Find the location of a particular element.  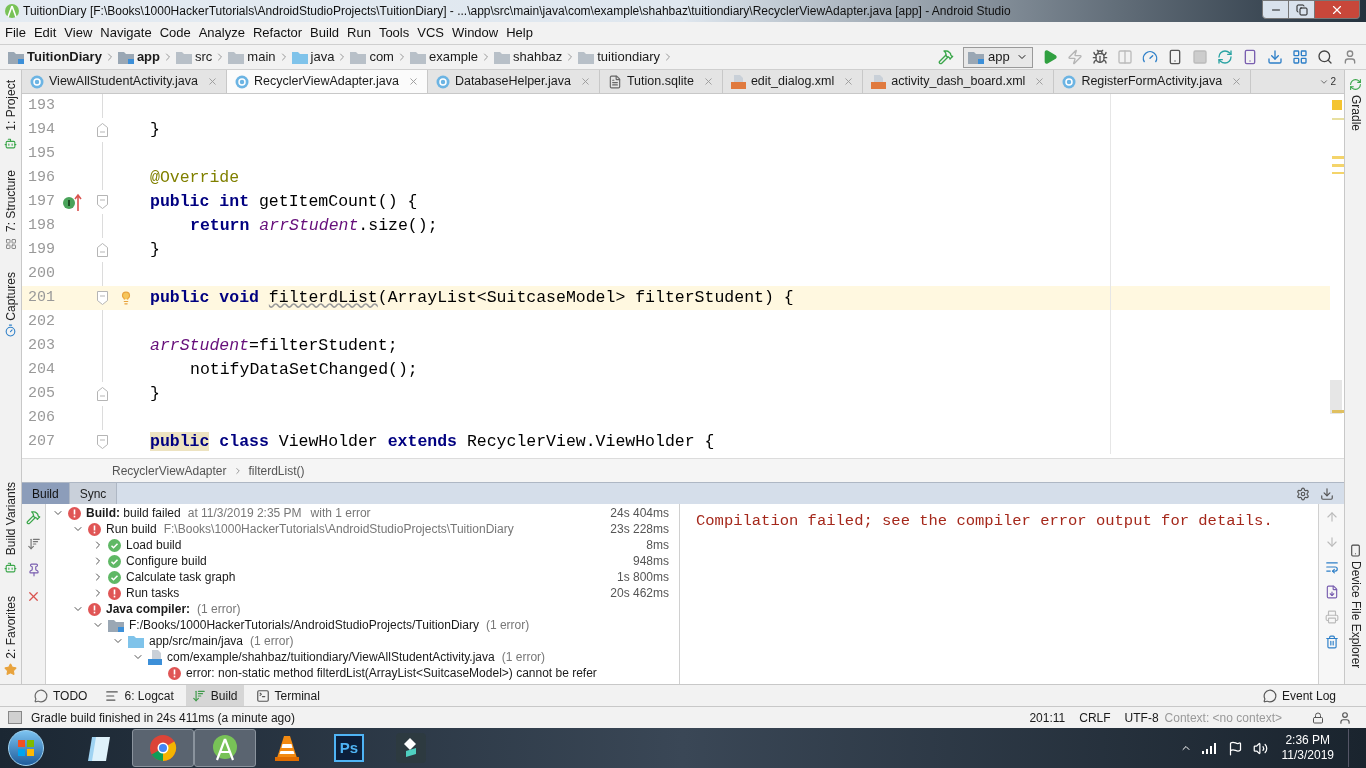

tool-window-tab: 7: Structure is located at coordinates (10, 200).